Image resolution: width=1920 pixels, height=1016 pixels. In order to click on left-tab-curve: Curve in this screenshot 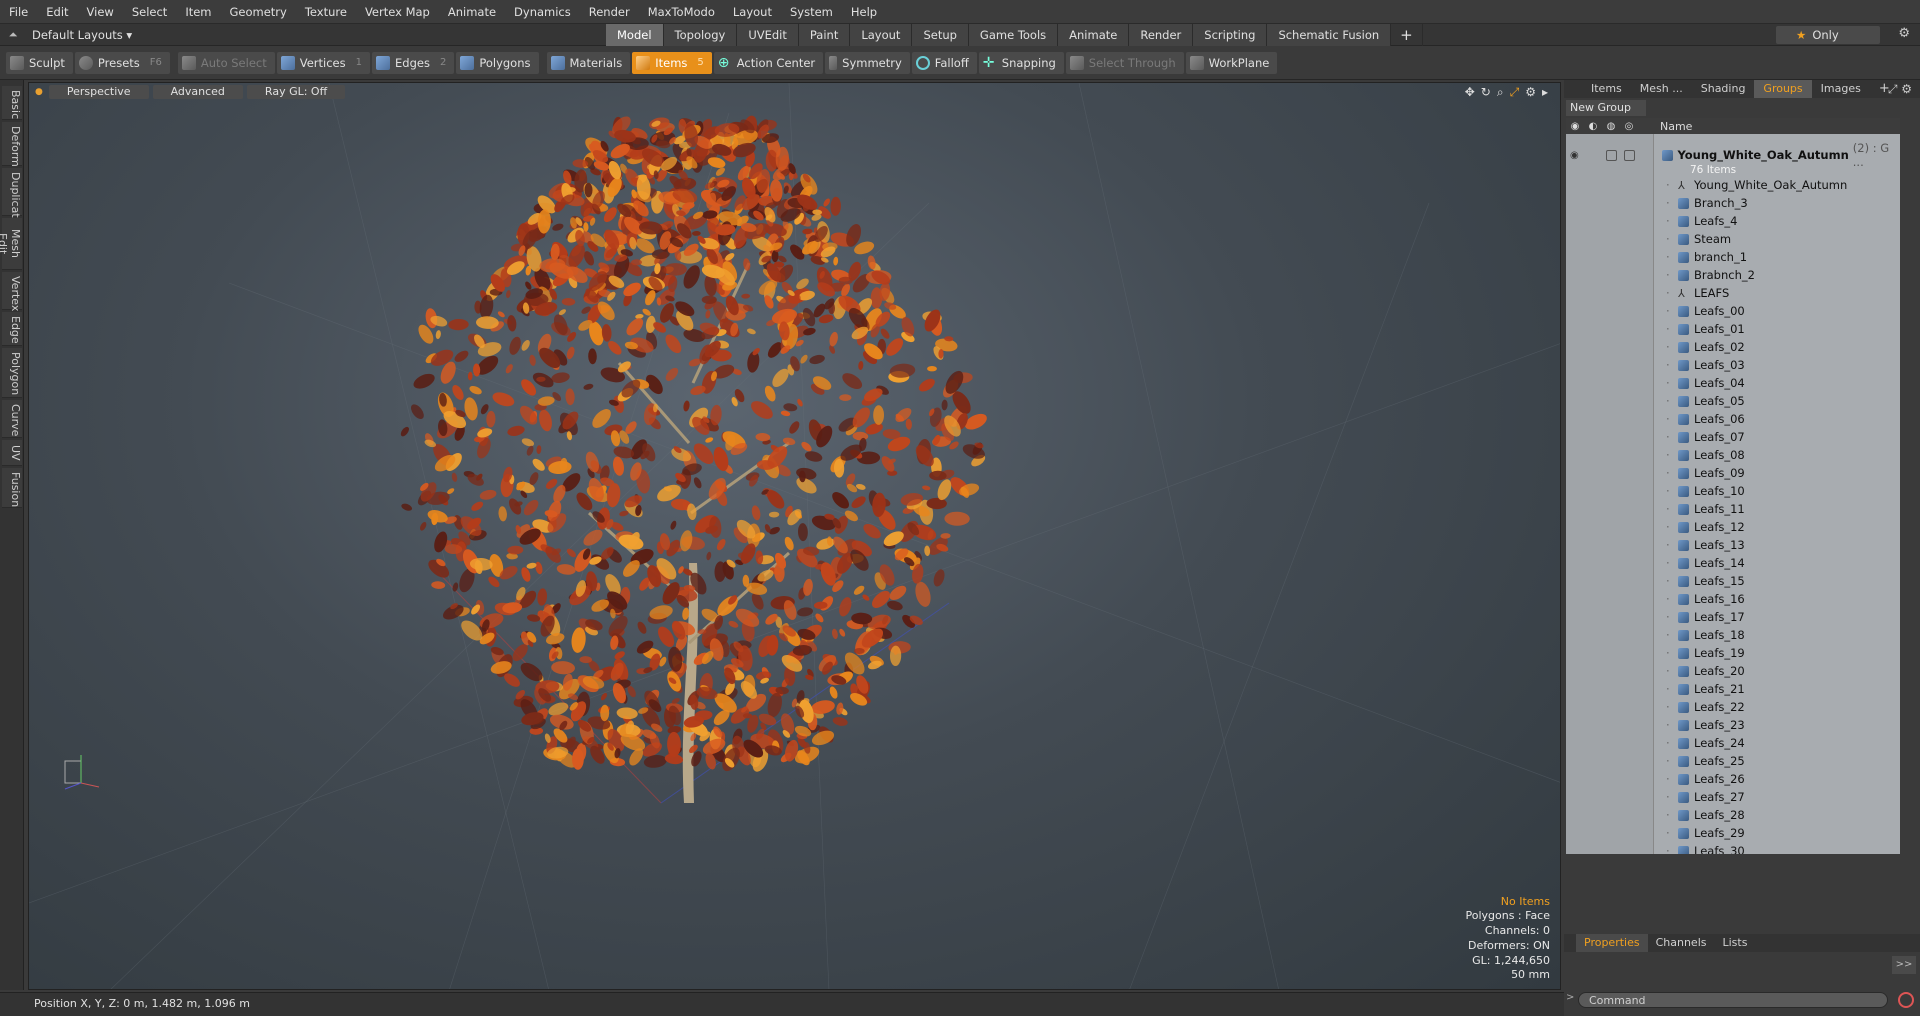, I will do `click(12, 419)`.